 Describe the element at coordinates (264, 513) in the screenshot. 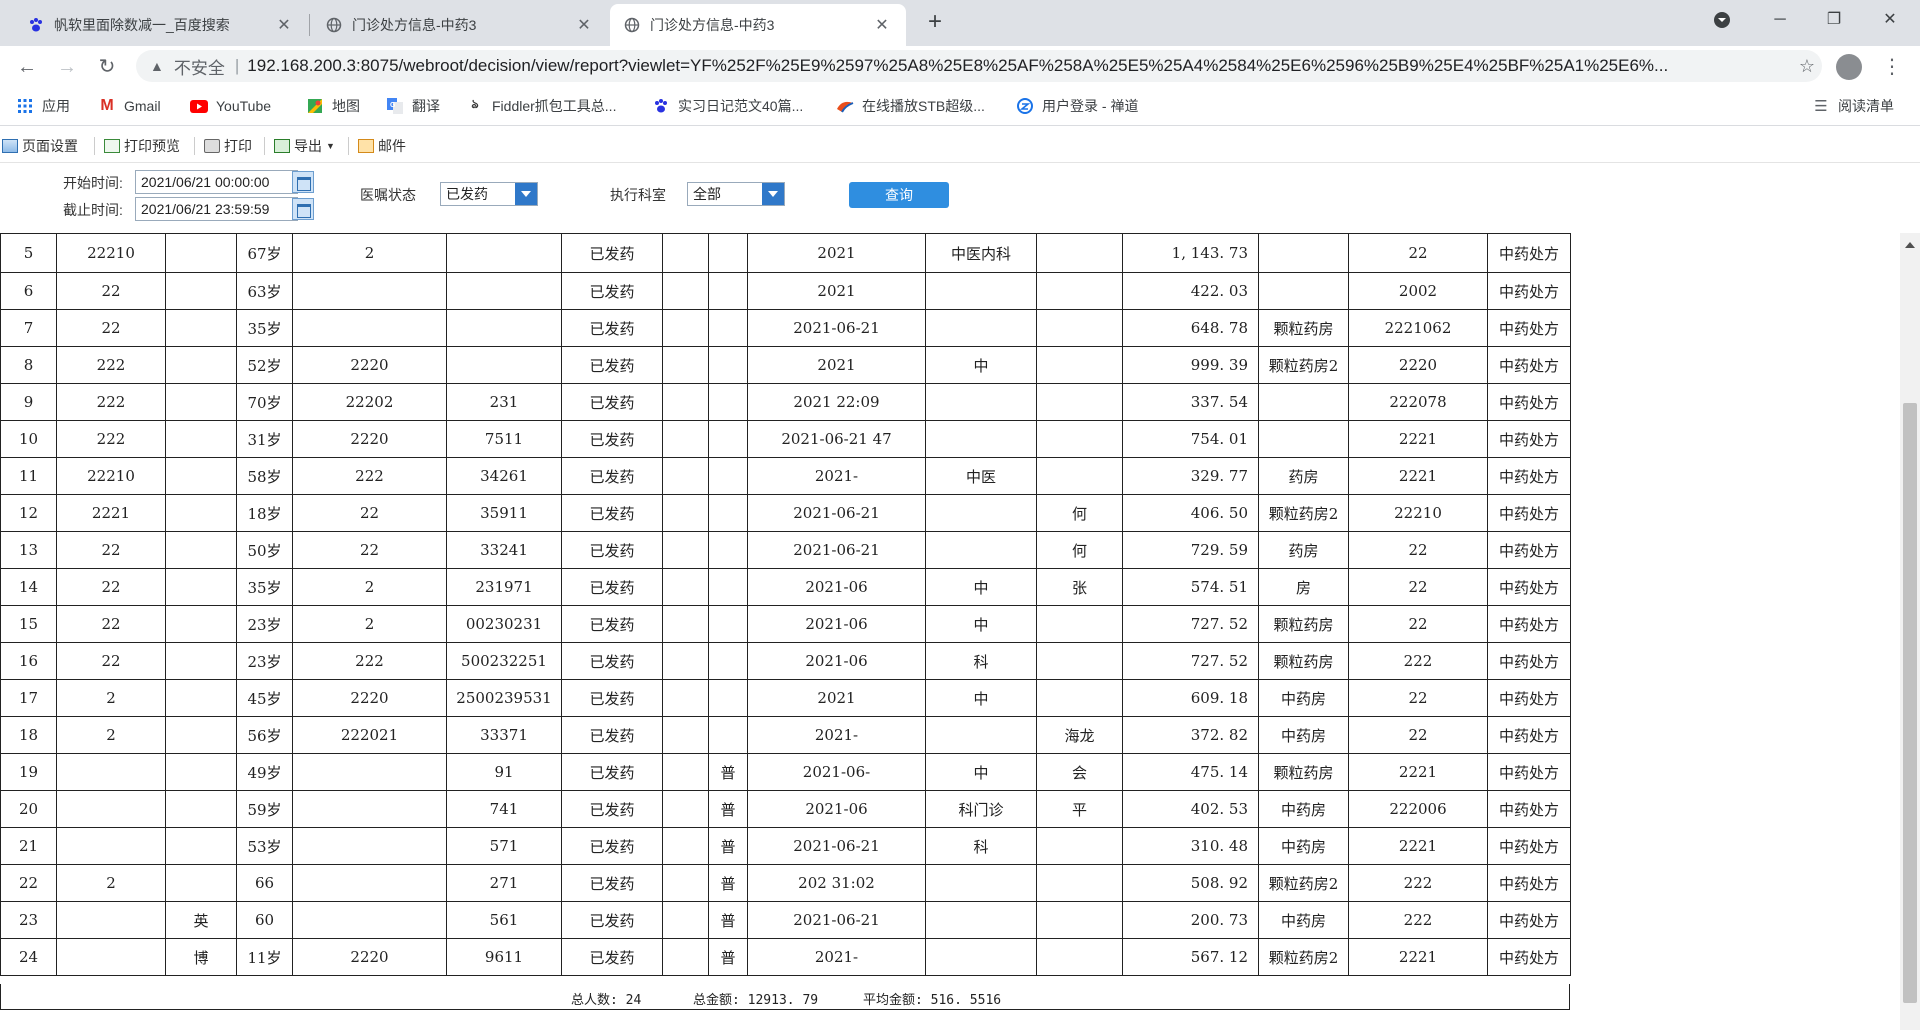

I see `cell-age: 18岁` at that location.